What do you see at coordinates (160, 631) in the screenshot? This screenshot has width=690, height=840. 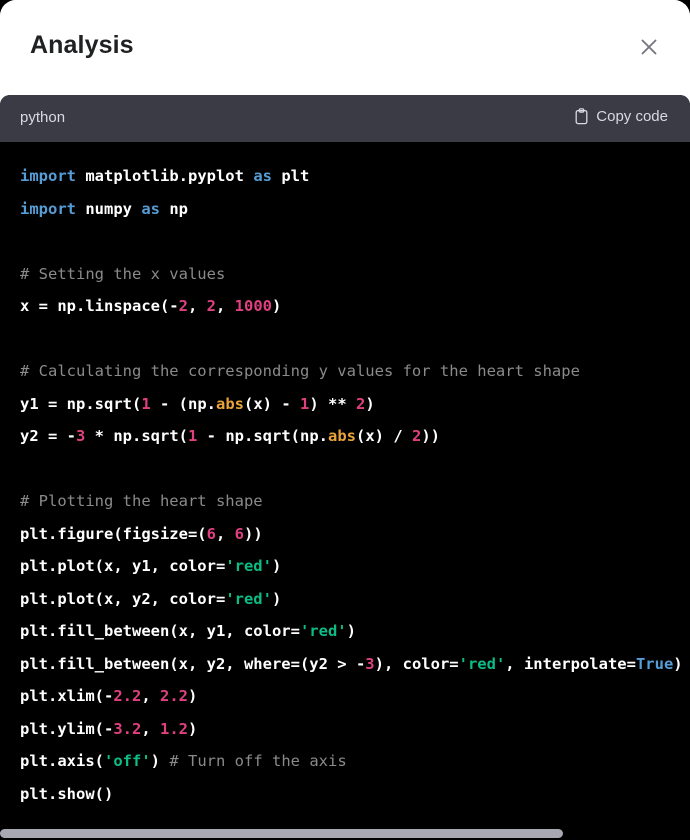 I see `code-token: plt.fill_between(x, y1, color=` at bounding box center [160, 631].